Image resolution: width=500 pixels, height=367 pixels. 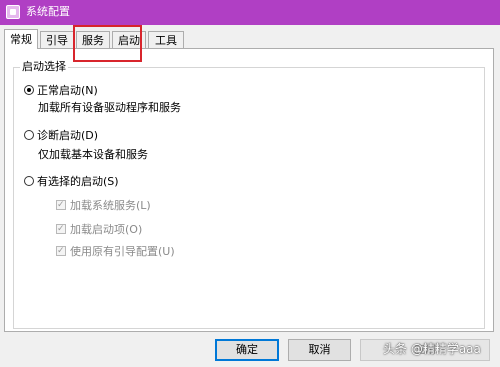 I want to click on system-config-icon, so click(x=13, y=12).